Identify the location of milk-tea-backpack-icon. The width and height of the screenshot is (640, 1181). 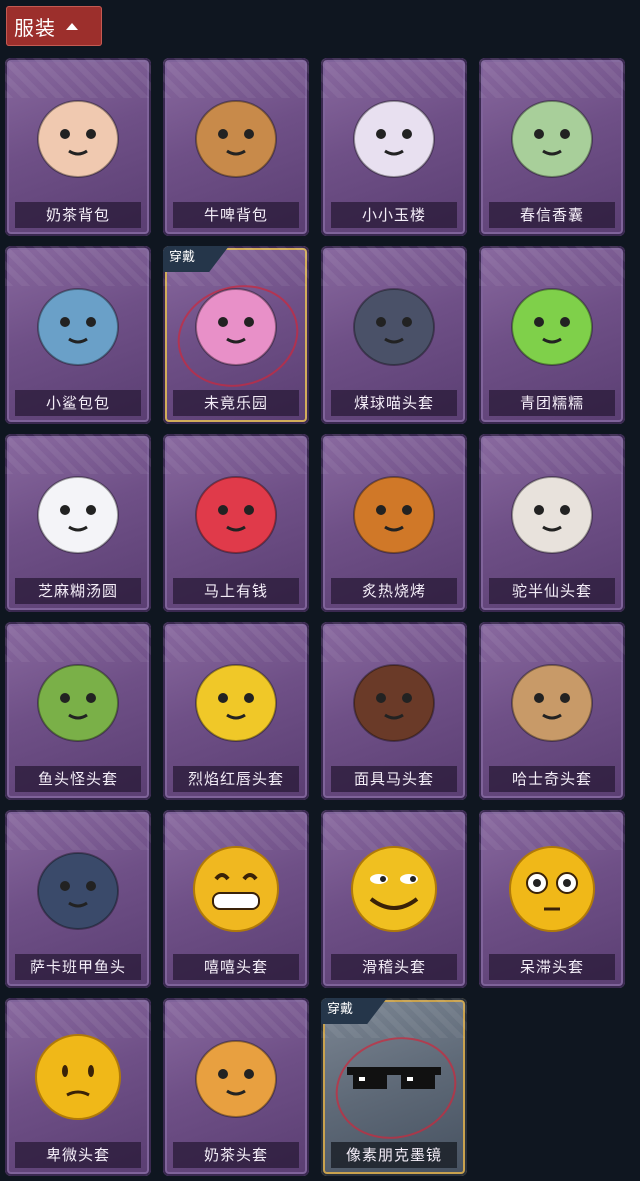
(78, 134).